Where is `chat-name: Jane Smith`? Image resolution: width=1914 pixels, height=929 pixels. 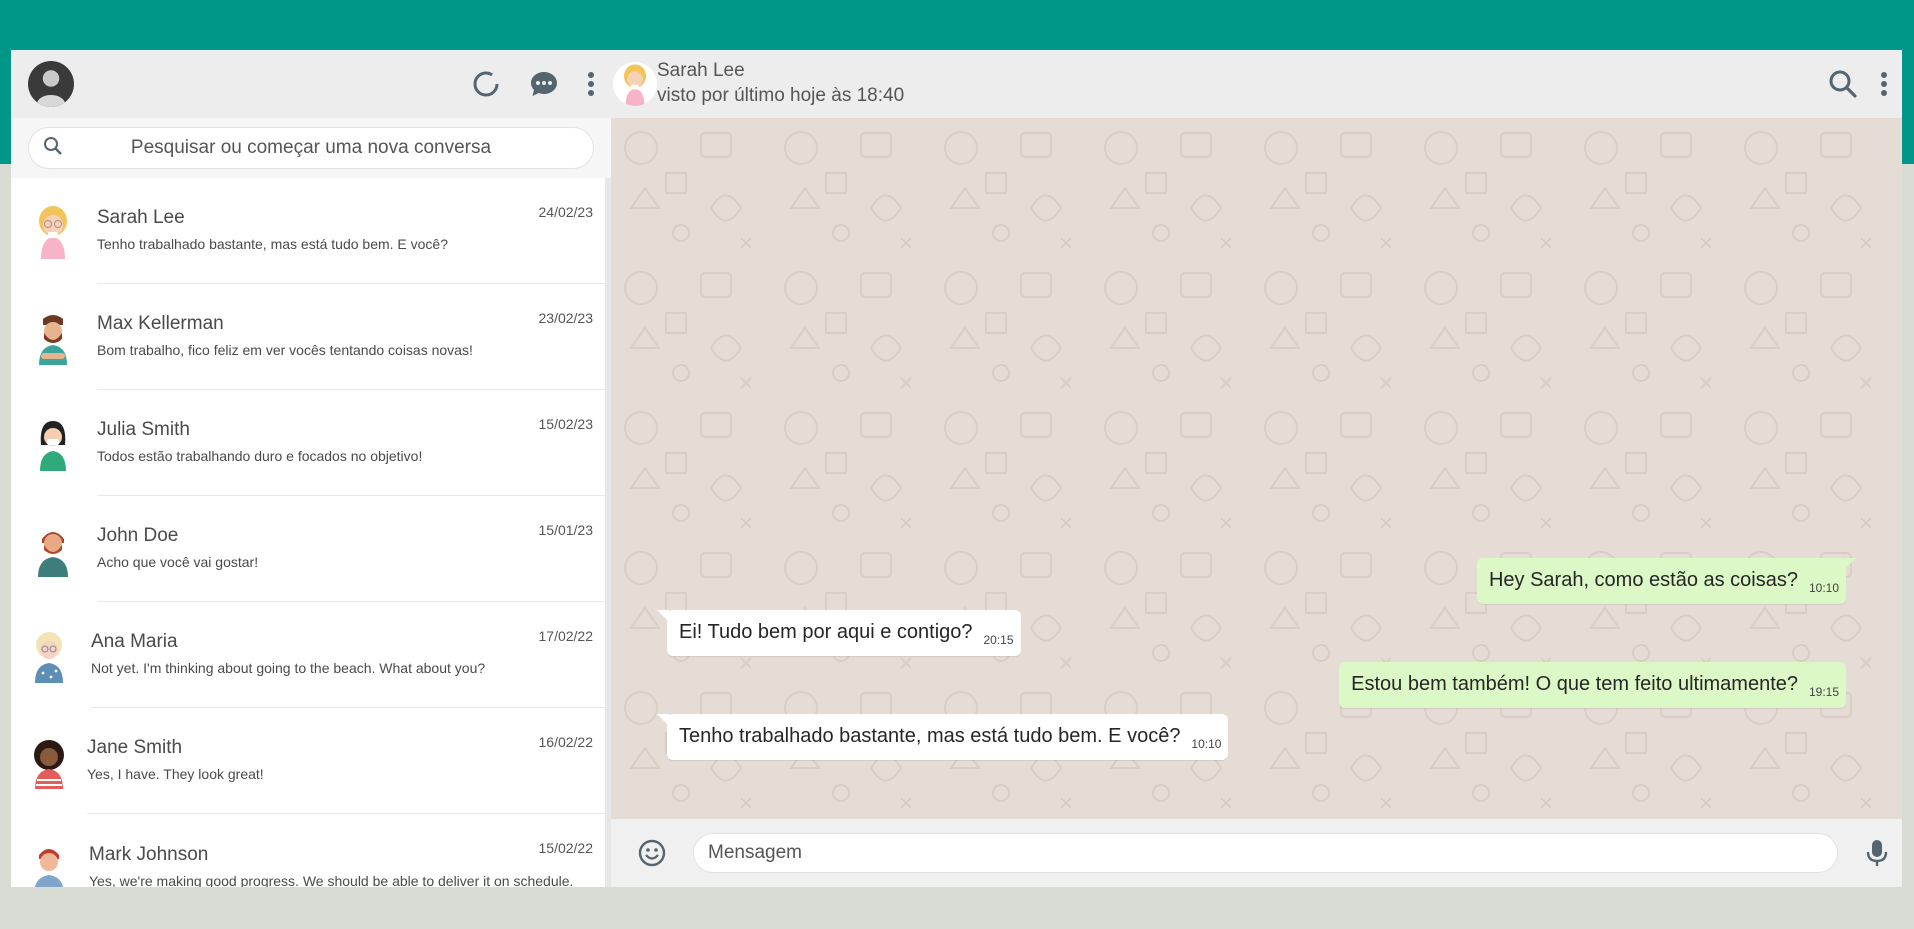 chat-name: Jane Smith is located at coordinates (135, 747).